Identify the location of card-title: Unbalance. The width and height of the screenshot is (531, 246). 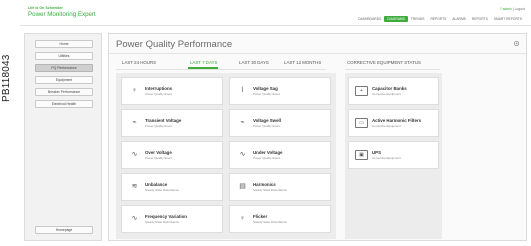
(156, 184).